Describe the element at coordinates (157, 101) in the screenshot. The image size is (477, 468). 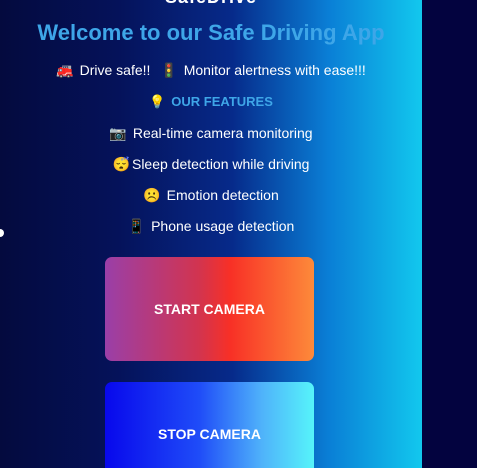
I see `lightbulb-icon: 💡` at that location.